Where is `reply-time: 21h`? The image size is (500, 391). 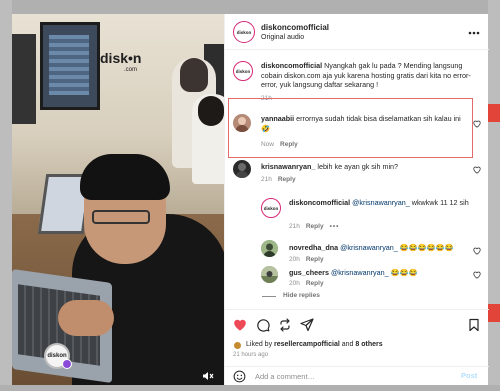
reply-time: 21h is located at coordinates (294, 226).